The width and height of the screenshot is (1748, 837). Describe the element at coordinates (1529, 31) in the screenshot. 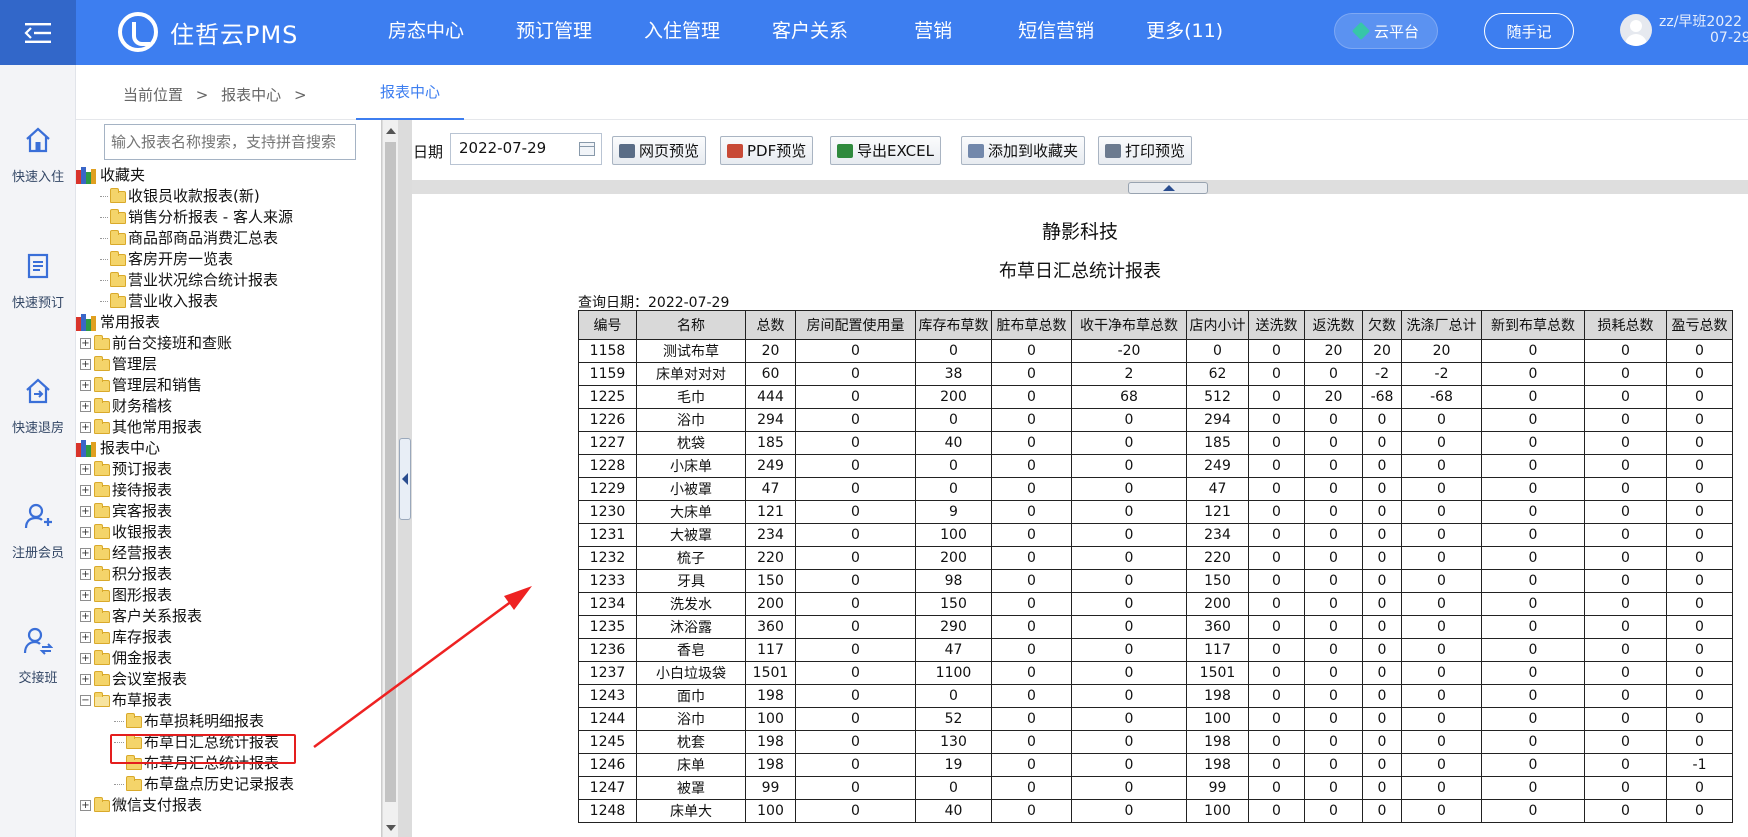

I see `quick-note-button: 随手记` at that location.